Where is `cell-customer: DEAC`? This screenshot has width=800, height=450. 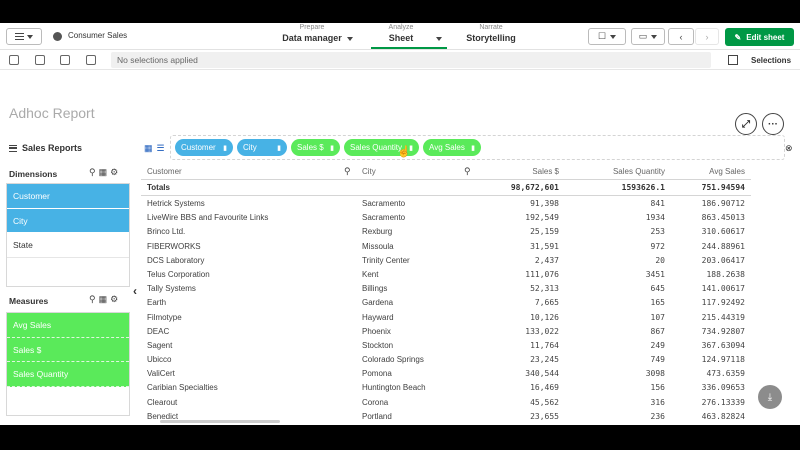 cell-customer: DEAC is located at coordinates (158, 331).